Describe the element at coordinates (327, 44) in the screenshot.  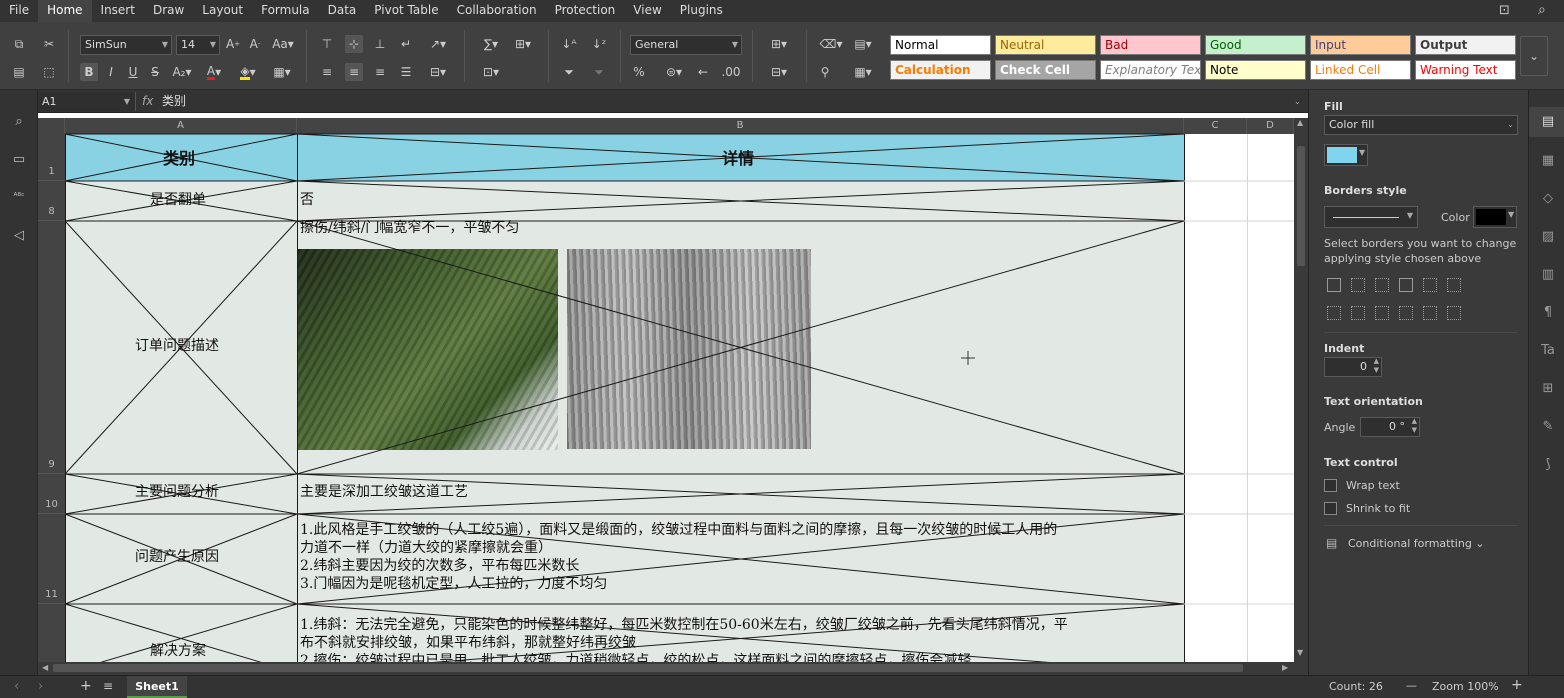
I see `align-top-icon: ⊤` at that location.